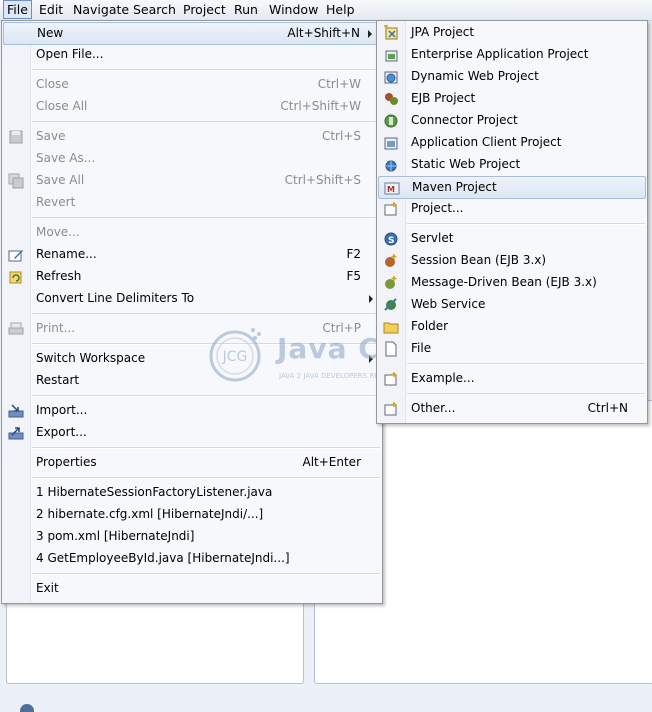 The image size is (652, 712). What do you see at coordinates (192, 298) in the screenshot?
I see `file-menu-convert-line-delimiters: Convert Line Delimiters To` at bounding box center [192, 298].